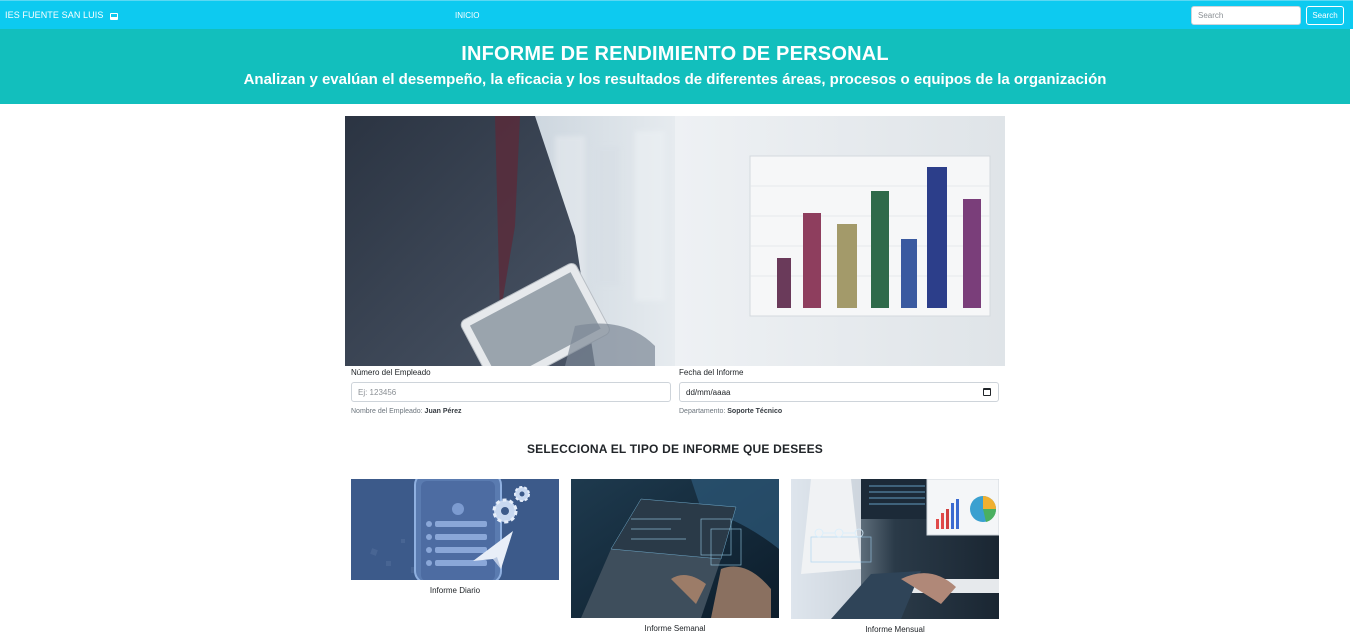 This screenshot has width=1353, height=636. I want to click on employee-name-value: Juan Pérez, so click(443, 411).